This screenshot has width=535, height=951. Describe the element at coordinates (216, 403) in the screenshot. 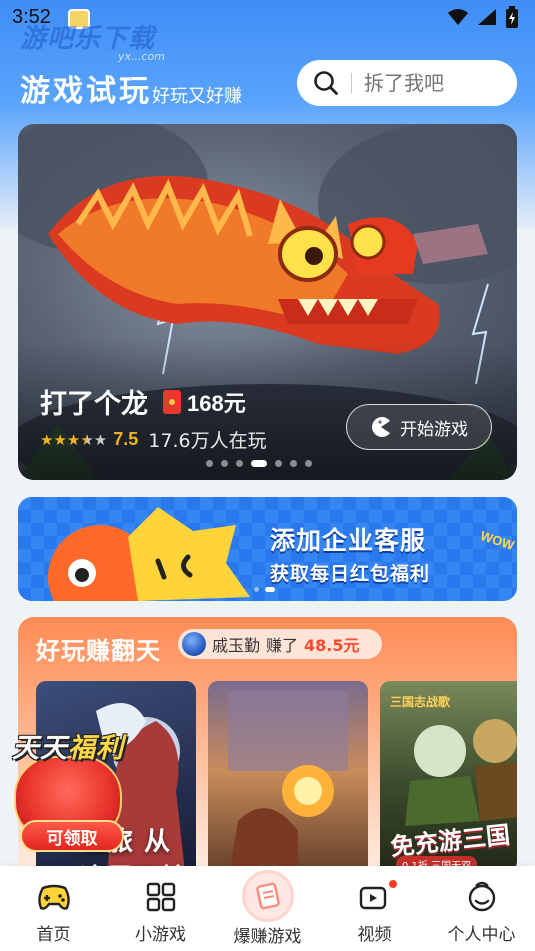

I see `prize-amount: 168元` at that location.